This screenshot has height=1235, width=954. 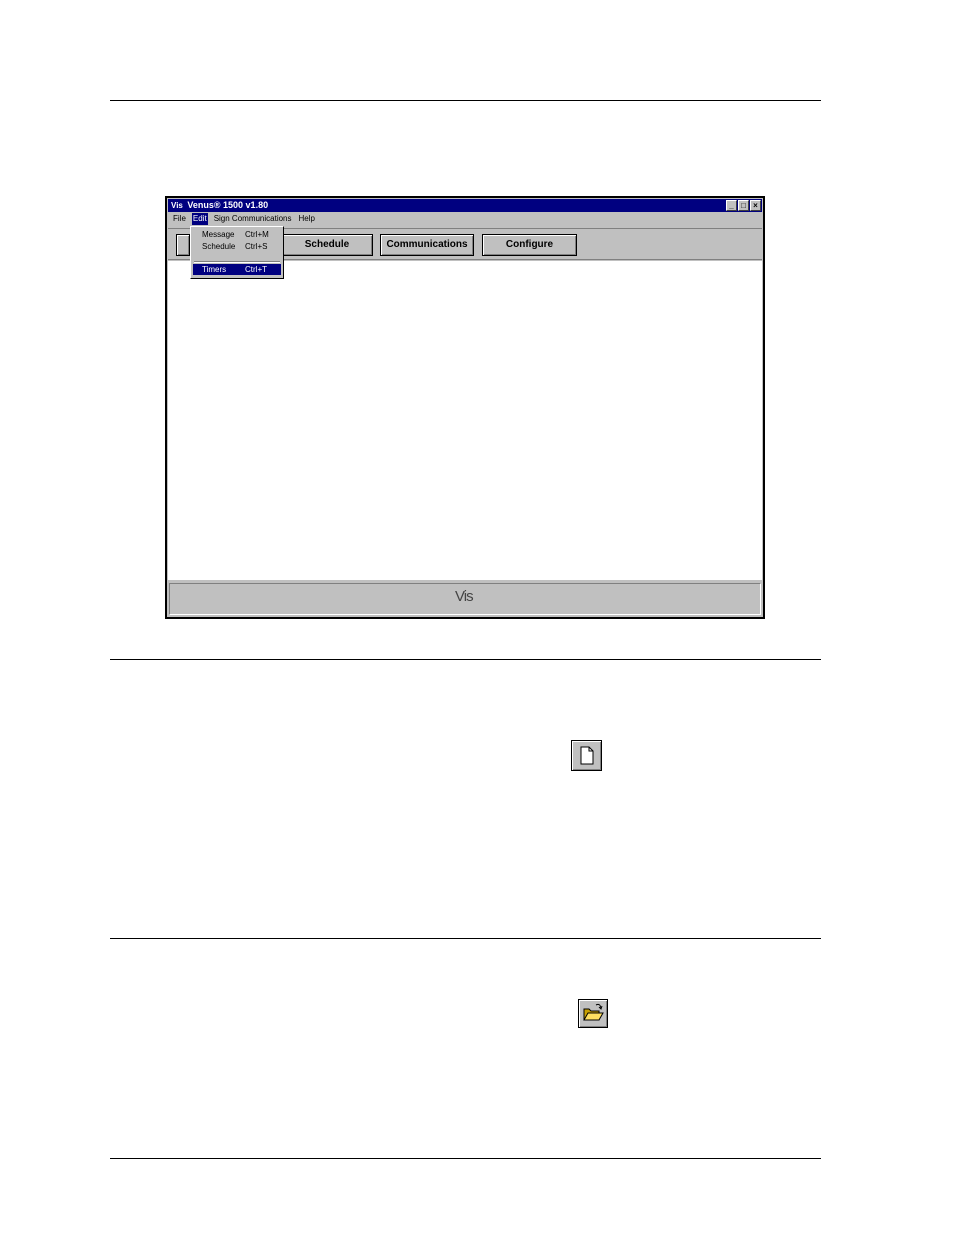 I want to click on new-file-icon, so click(x=587, y=755).